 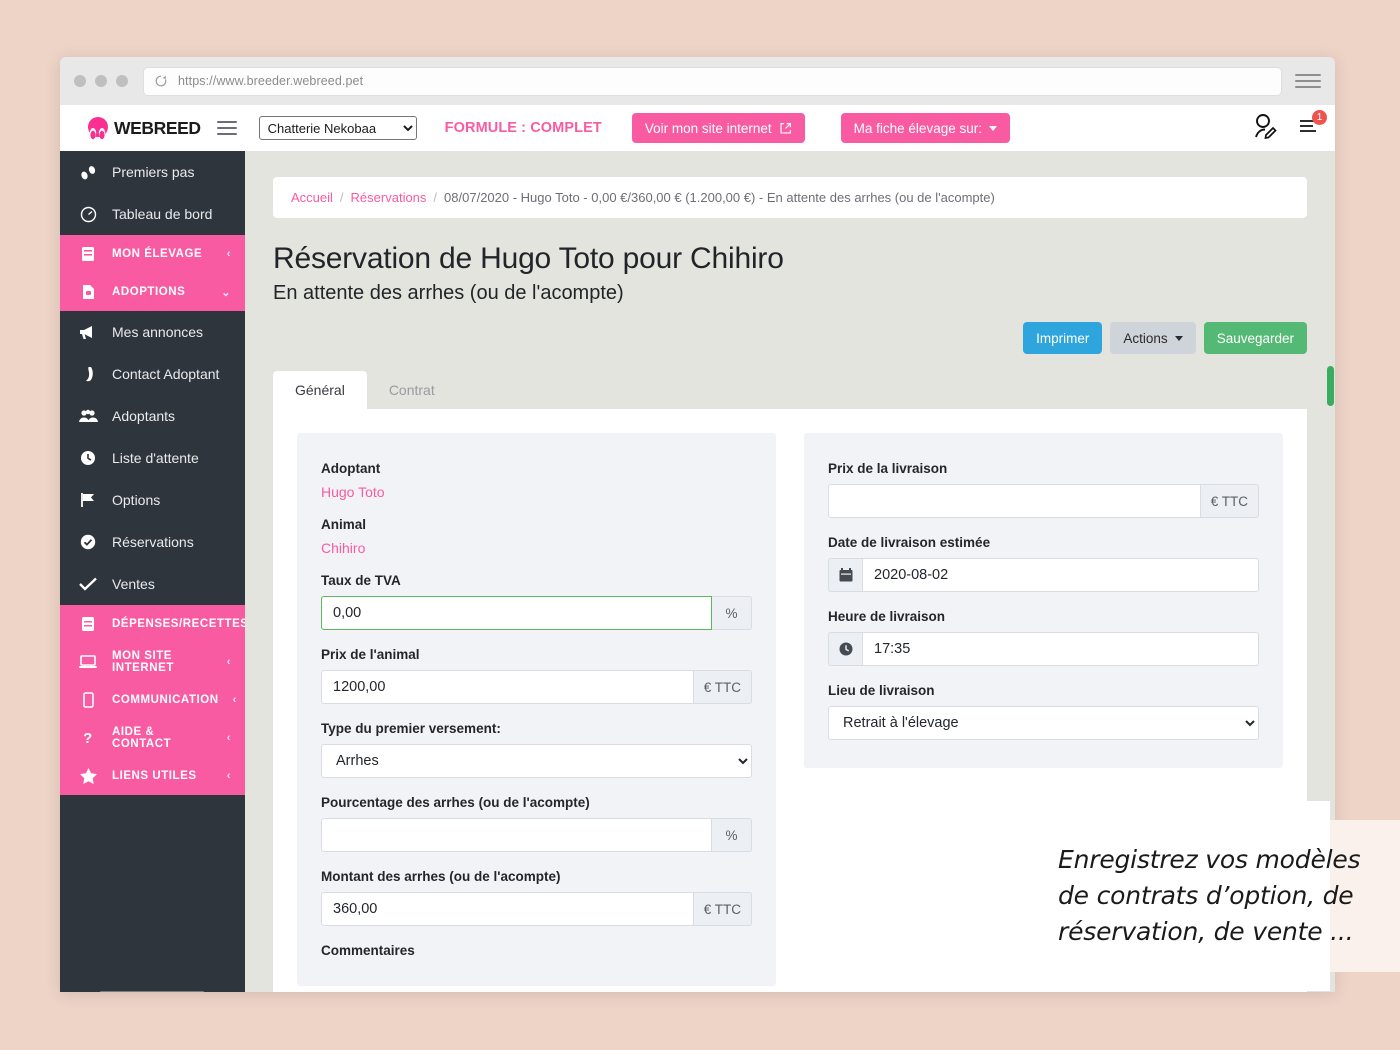 I want to click on type-versement-field: Type du premier versement: Arrhes, so click(x=536, y=749).